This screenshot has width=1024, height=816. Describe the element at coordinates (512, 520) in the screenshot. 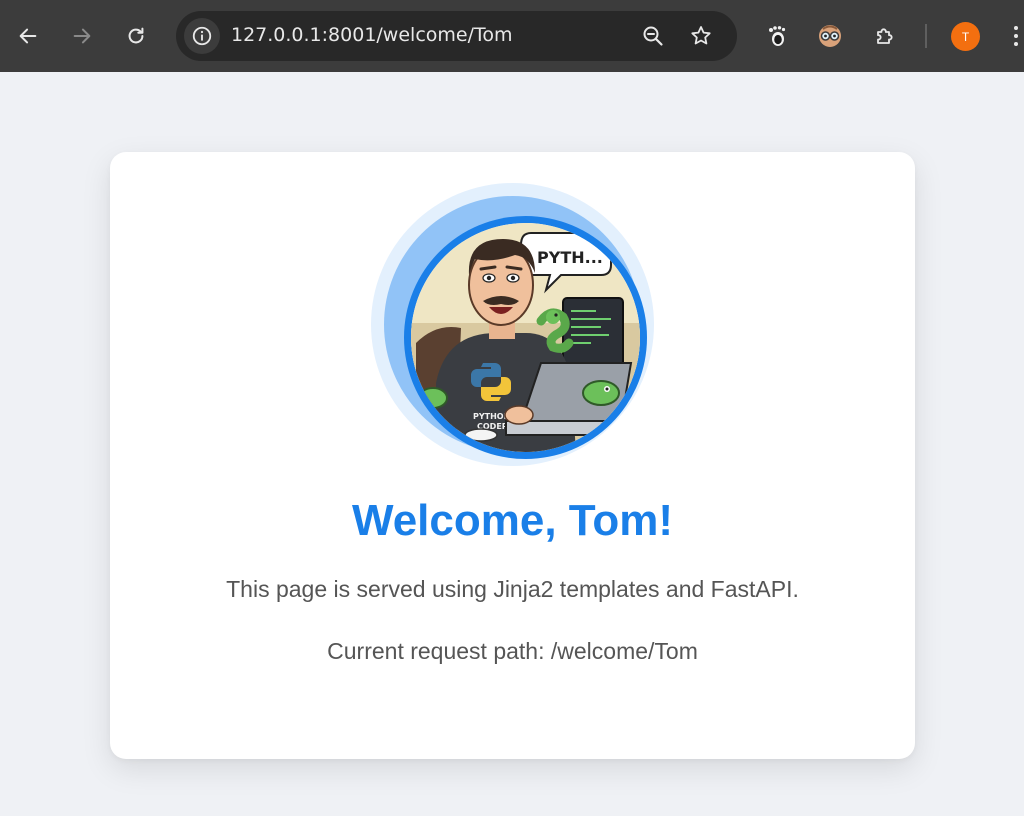

I see `page-title: Welcome, Tom!` at that location.